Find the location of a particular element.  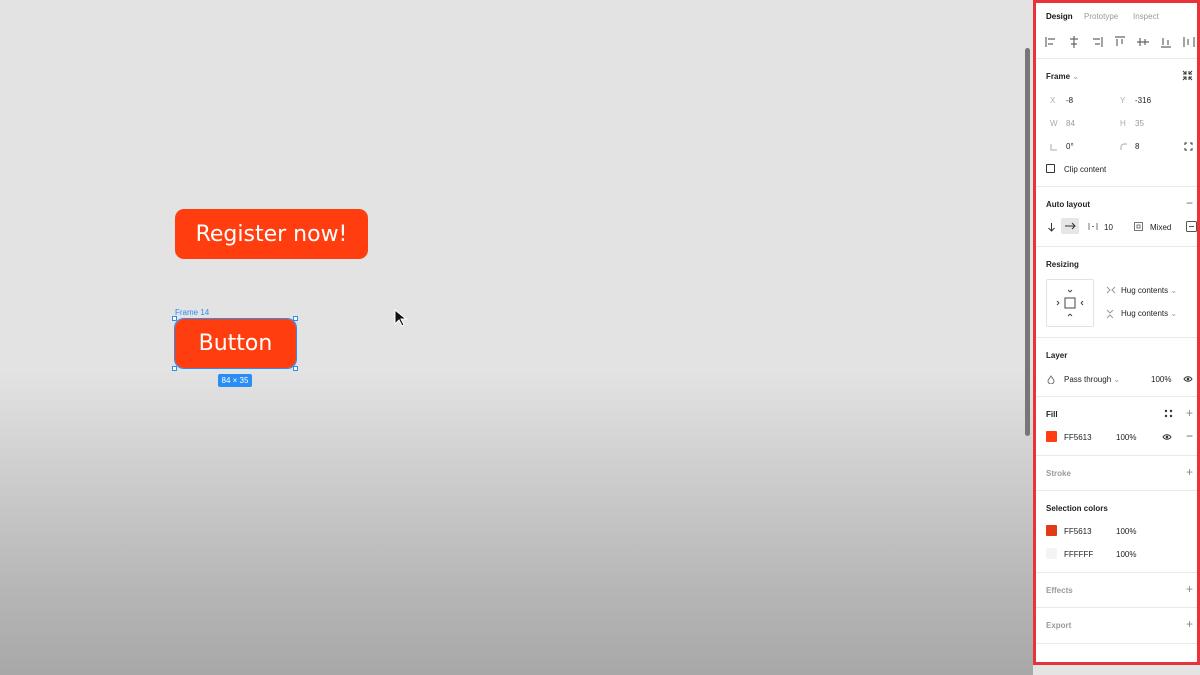

y-label: Y is located at coordinates (1123, 100).